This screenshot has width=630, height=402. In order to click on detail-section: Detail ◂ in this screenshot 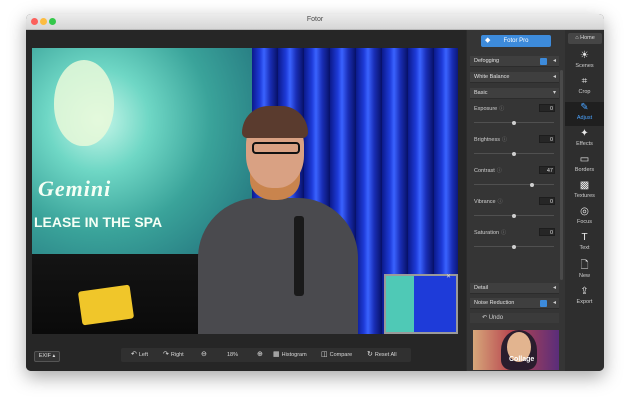, I will do `click(514, 288)`.